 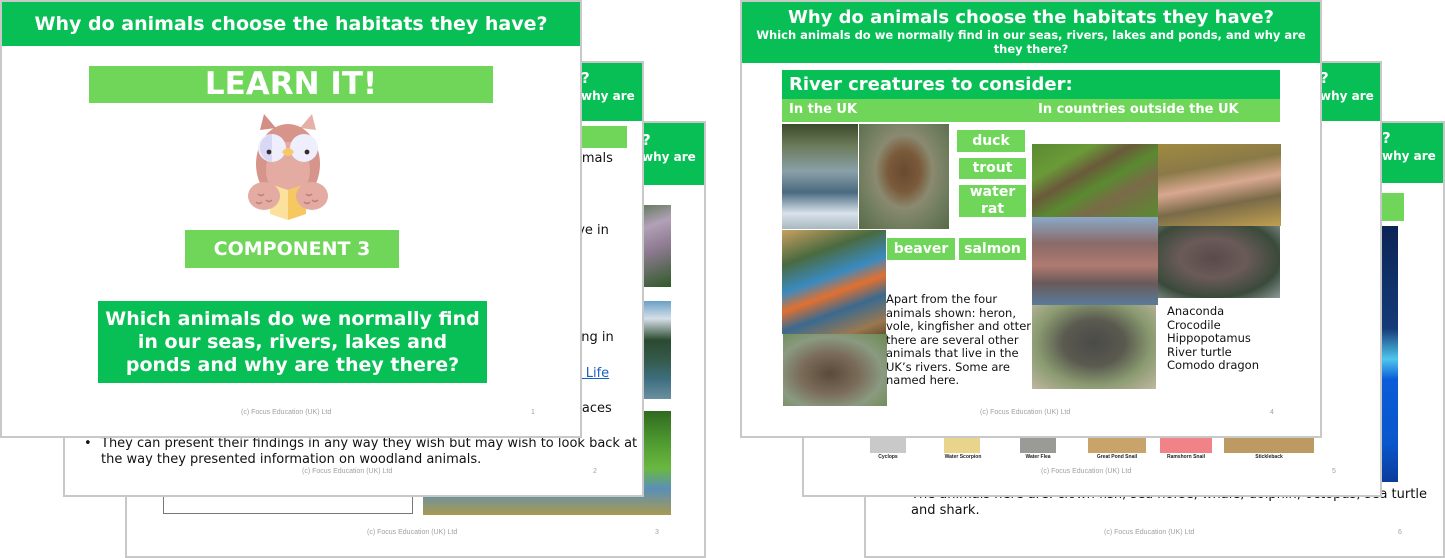 What do you see at coordinates (657, 532) in the screenshot?
I see `page-number: 3` at bounding box center [657, 532].